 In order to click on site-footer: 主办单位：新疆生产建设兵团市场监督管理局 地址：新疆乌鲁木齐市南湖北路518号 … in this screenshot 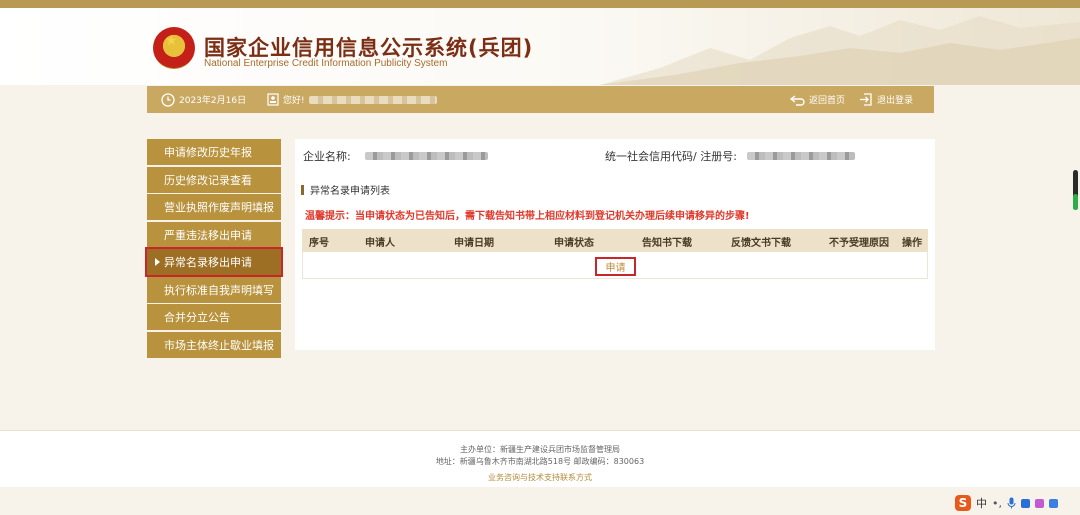, I will do `click(540, 458)`.